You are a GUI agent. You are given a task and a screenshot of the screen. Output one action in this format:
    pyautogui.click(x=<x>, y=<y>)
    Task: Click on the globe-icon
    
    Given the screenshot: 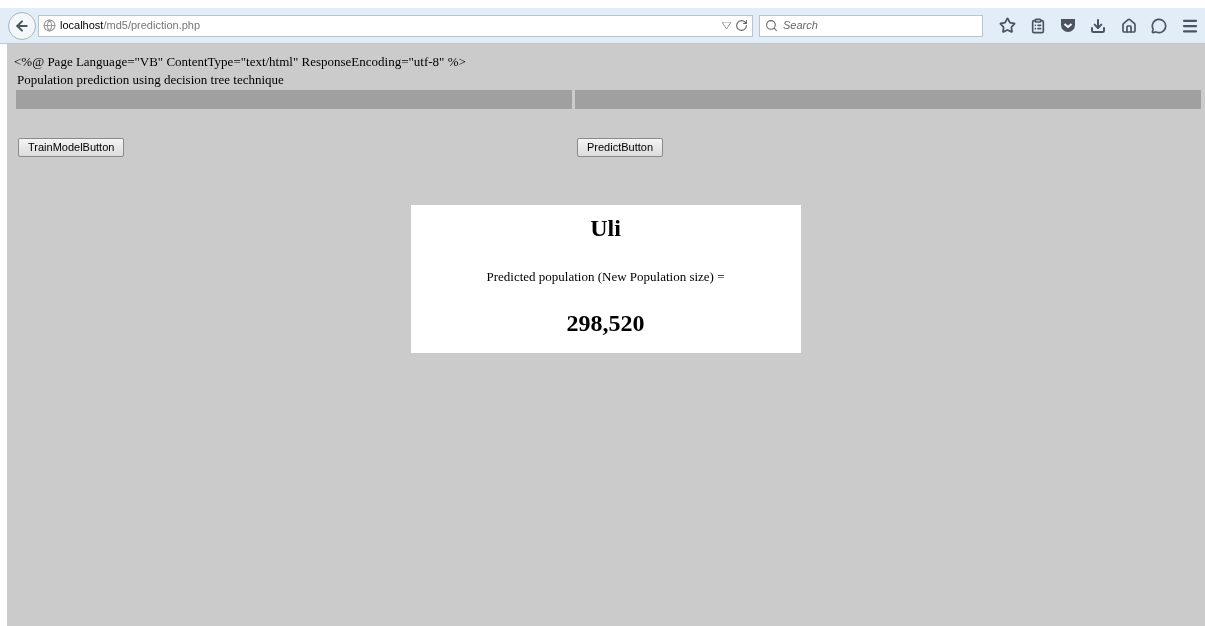 What is the action you would take?
    pyautogui.click(x=49, y=25)
    